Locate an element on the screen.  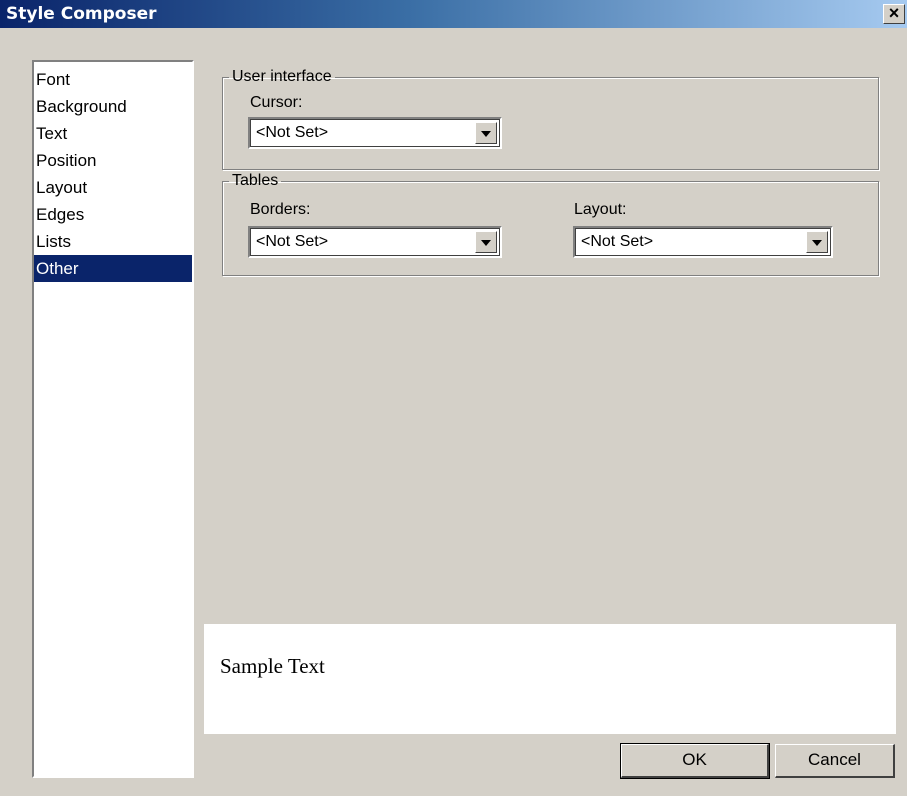
cursor-select-value: <Not Set> is located at coordinates (292, 132).